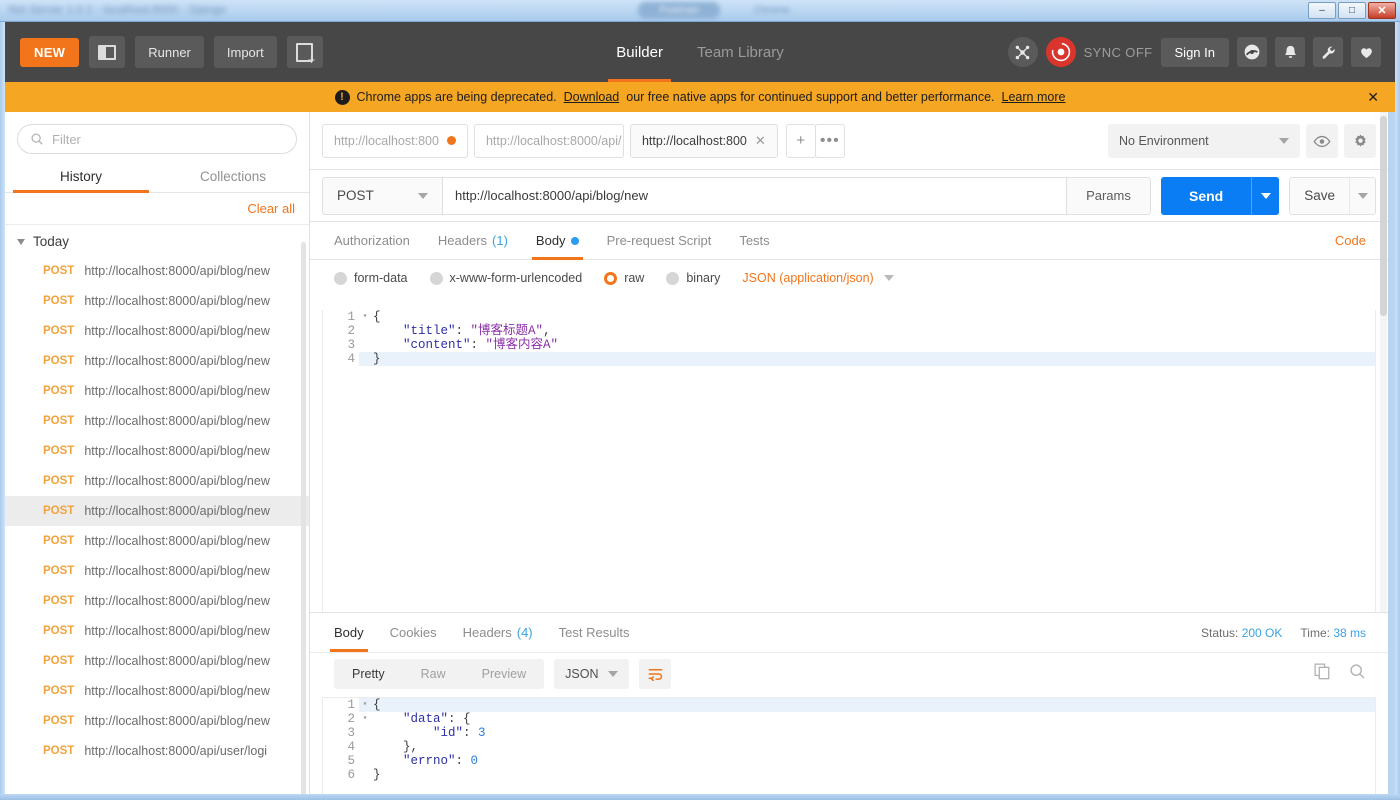 The height and width of the screenshot is (800, 1400). What do you see at coordinates (1290, 52) in the screenshot?
I see `notifications-button` at bounding box center [1290, 52].